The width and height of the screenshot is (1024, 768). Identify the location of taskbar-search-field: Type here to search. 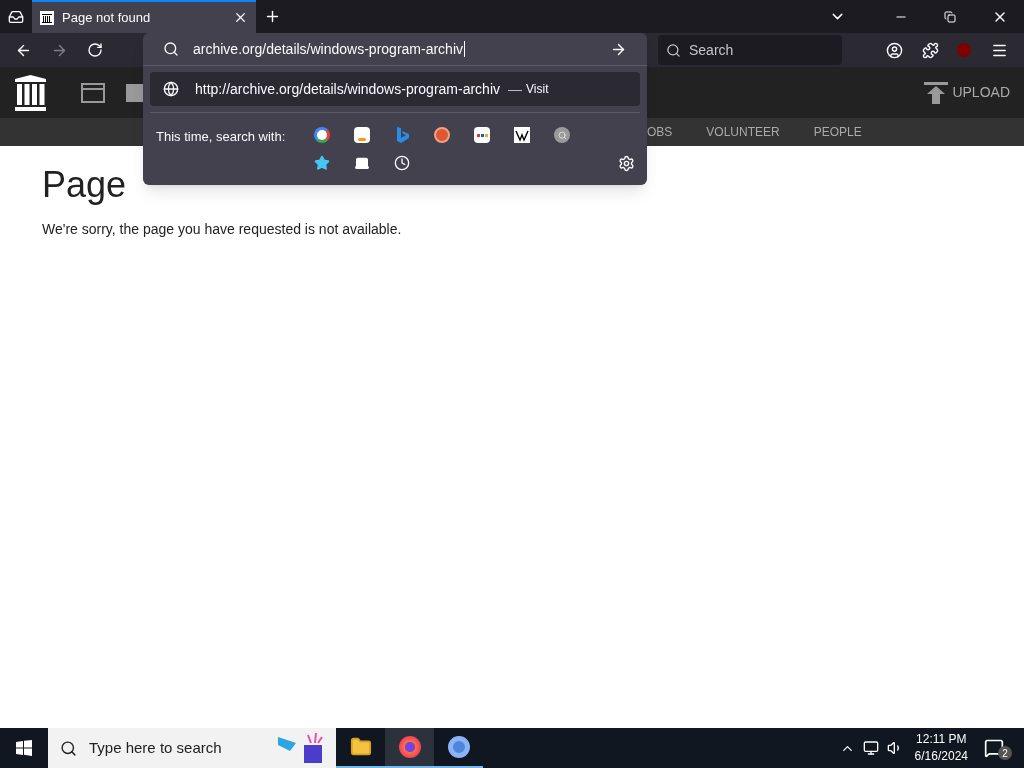
(192, 748).